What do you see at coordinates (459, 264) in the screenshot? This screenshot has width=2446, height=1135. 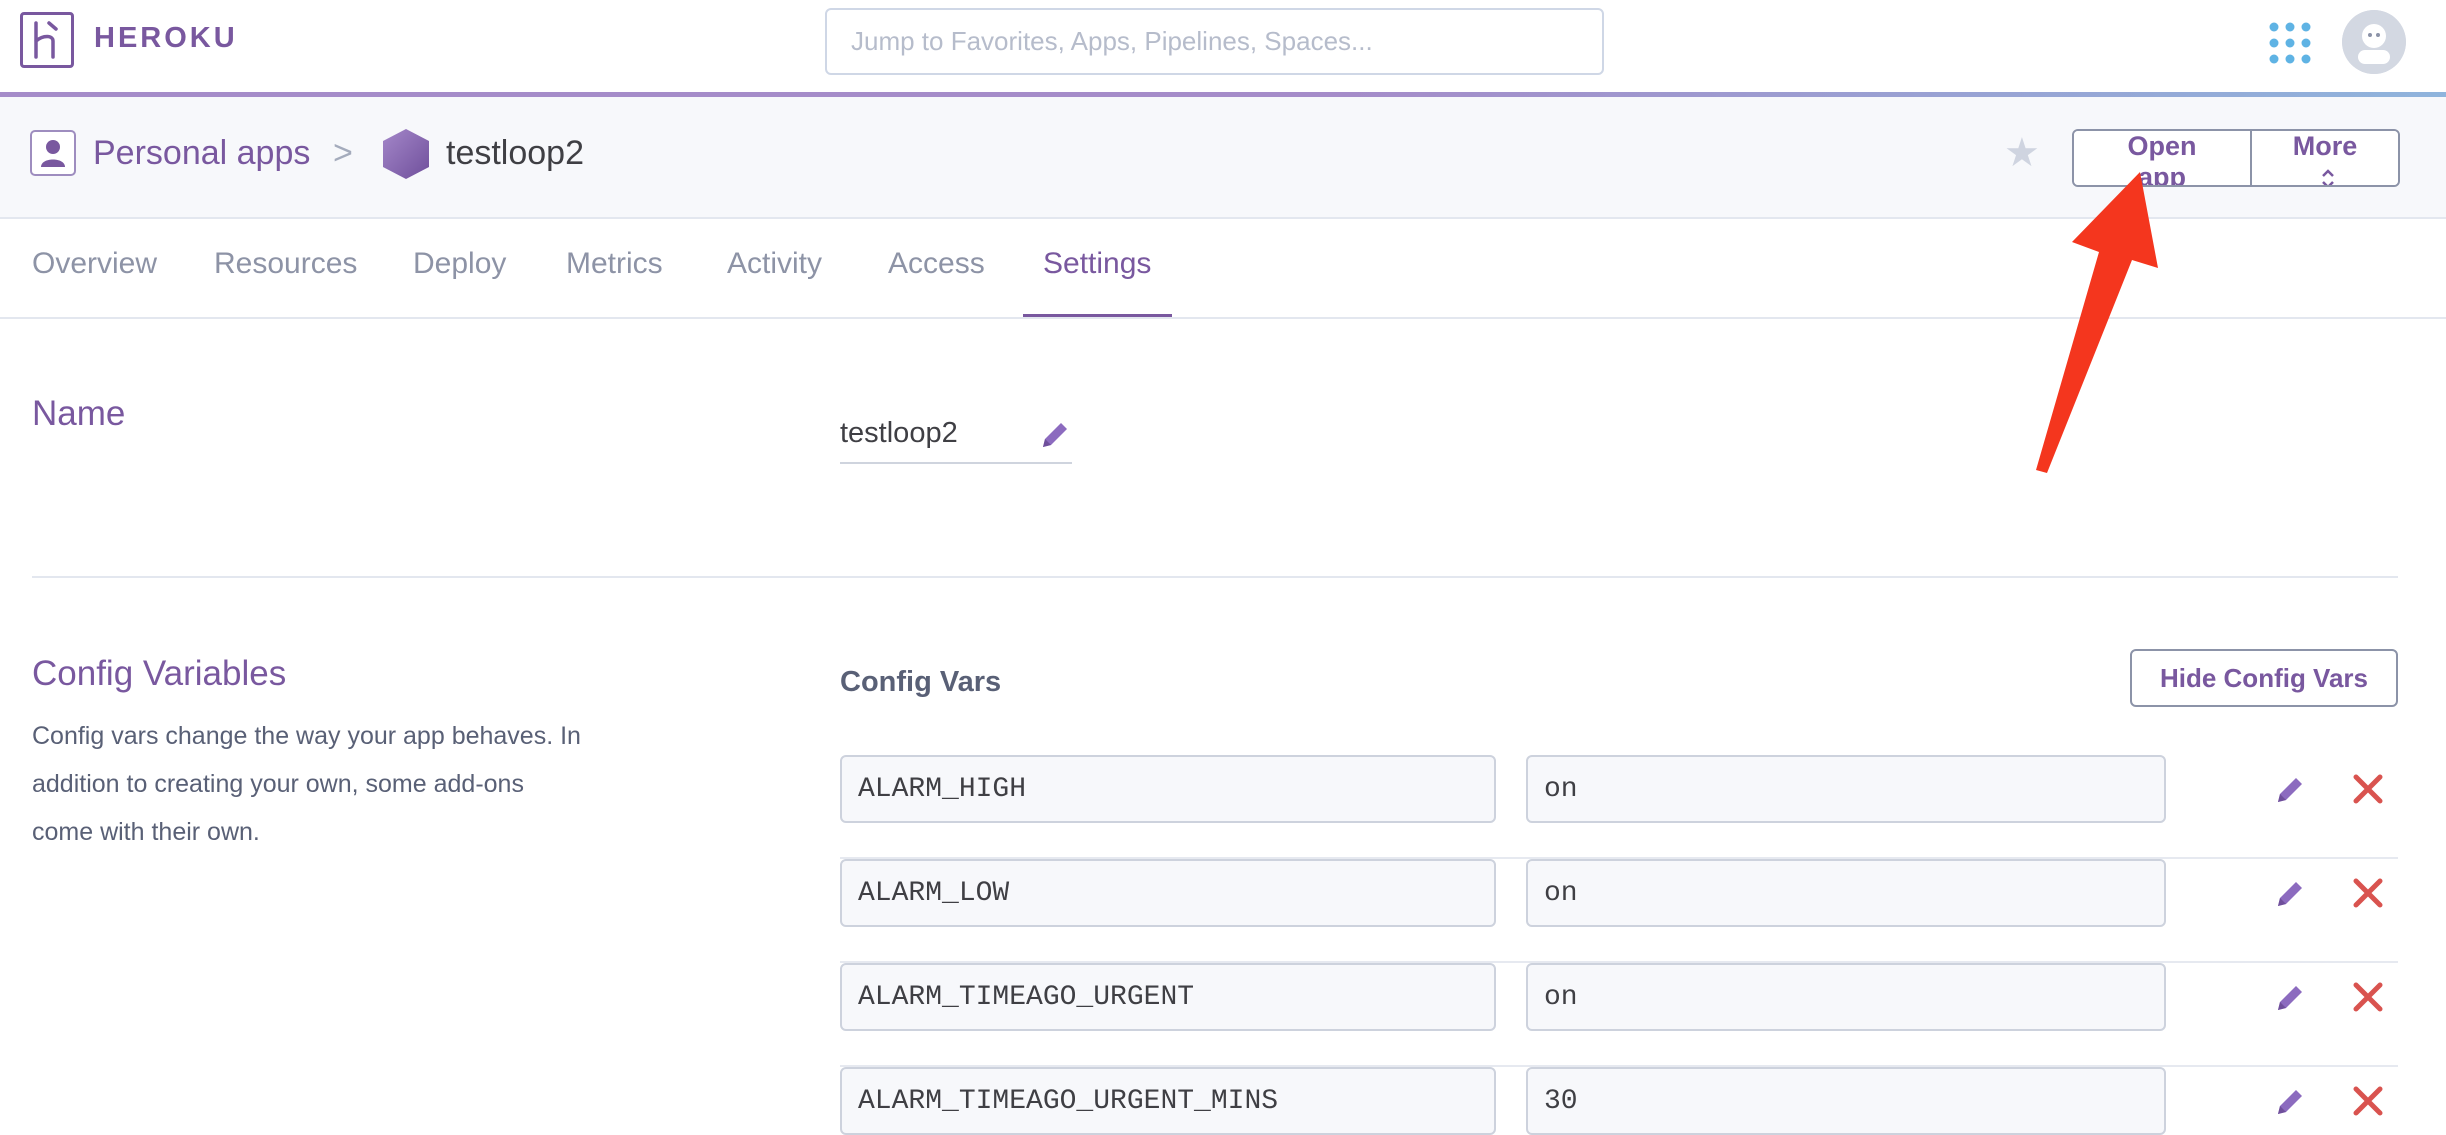 I see `tab-deploy: Deploy` at bounding box center [459, 264].